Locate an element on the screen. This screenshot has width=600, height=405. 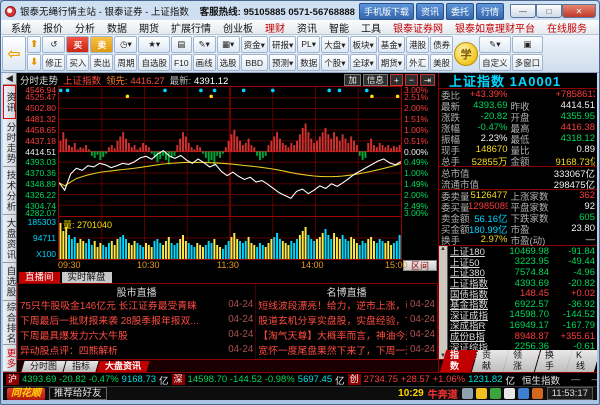
menu-item: 系统 is located at coordinates (21, 27).